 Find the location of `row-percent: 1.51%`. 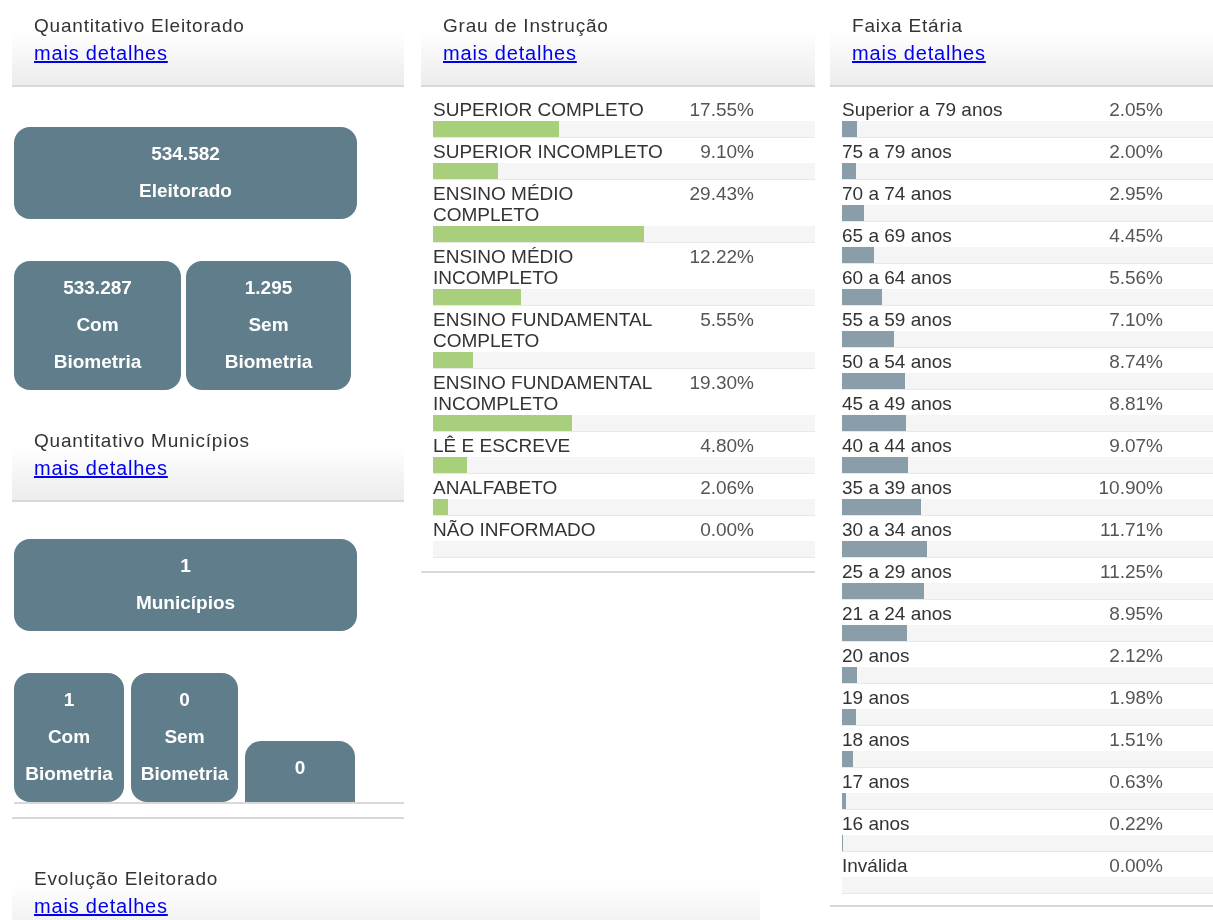

row-percent: 1.51% is located at coordinates (1135, 739).